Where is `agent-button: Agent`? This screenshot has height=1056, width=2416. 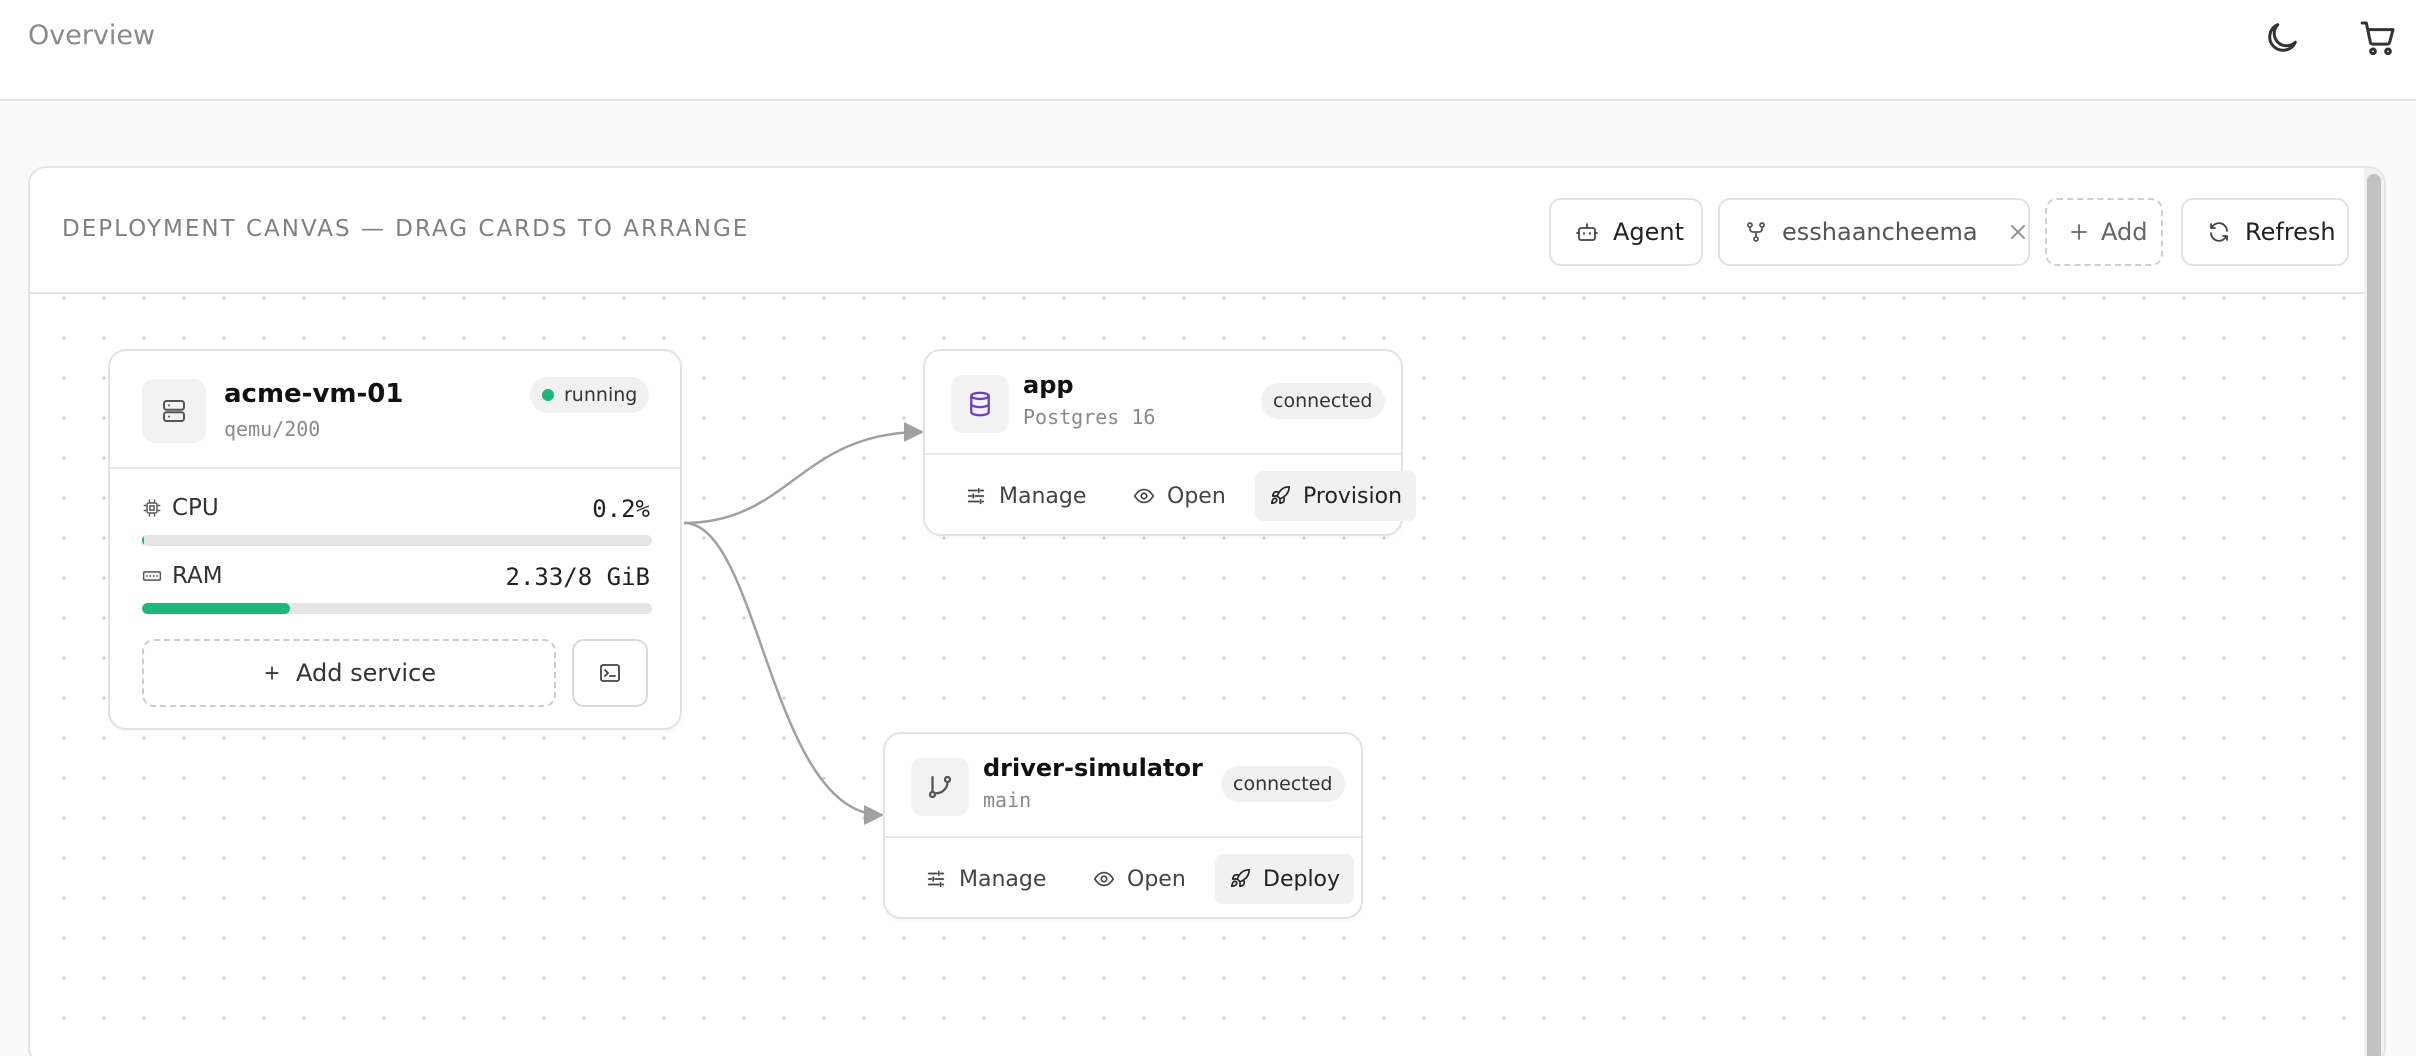 agent-button: Agent is located at coordinates (1626, 232).